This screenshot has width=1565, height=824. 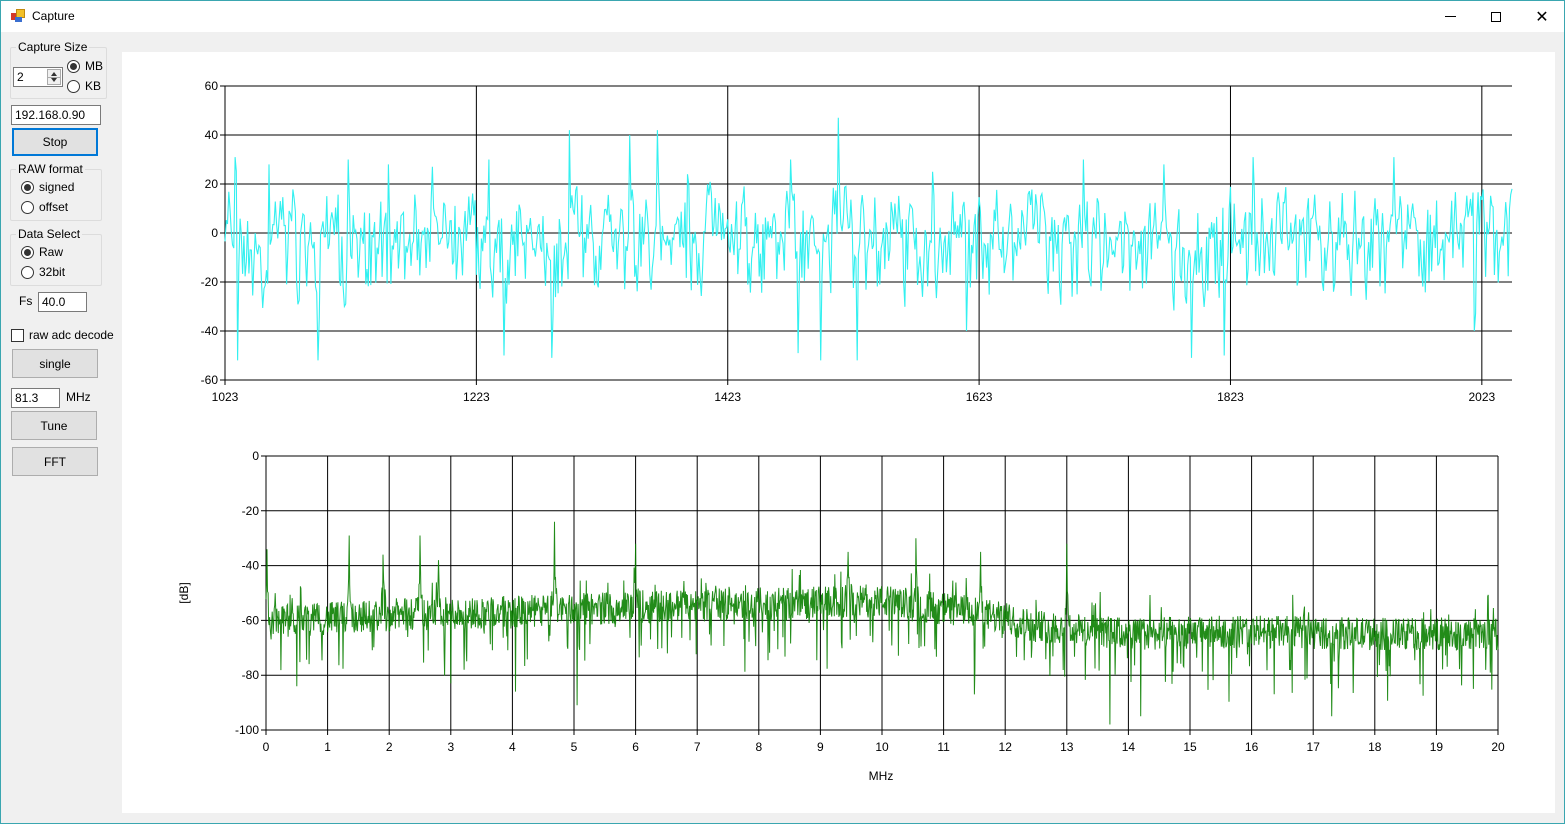 I want to click on x-tick-label: 1223, so click(x=476, y=397).